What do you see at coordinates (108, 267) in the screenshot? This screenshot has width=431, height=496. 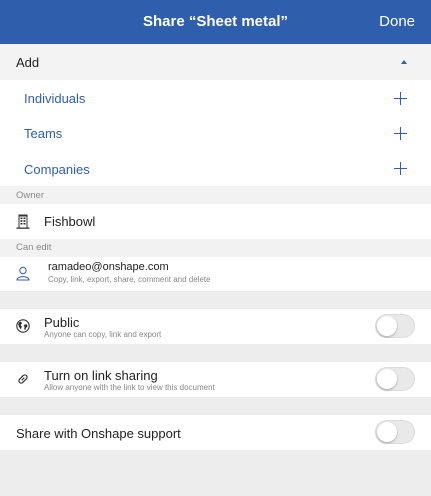 I see `user-email: ramadeo@onshape.com` at bounding box center [108, 267].